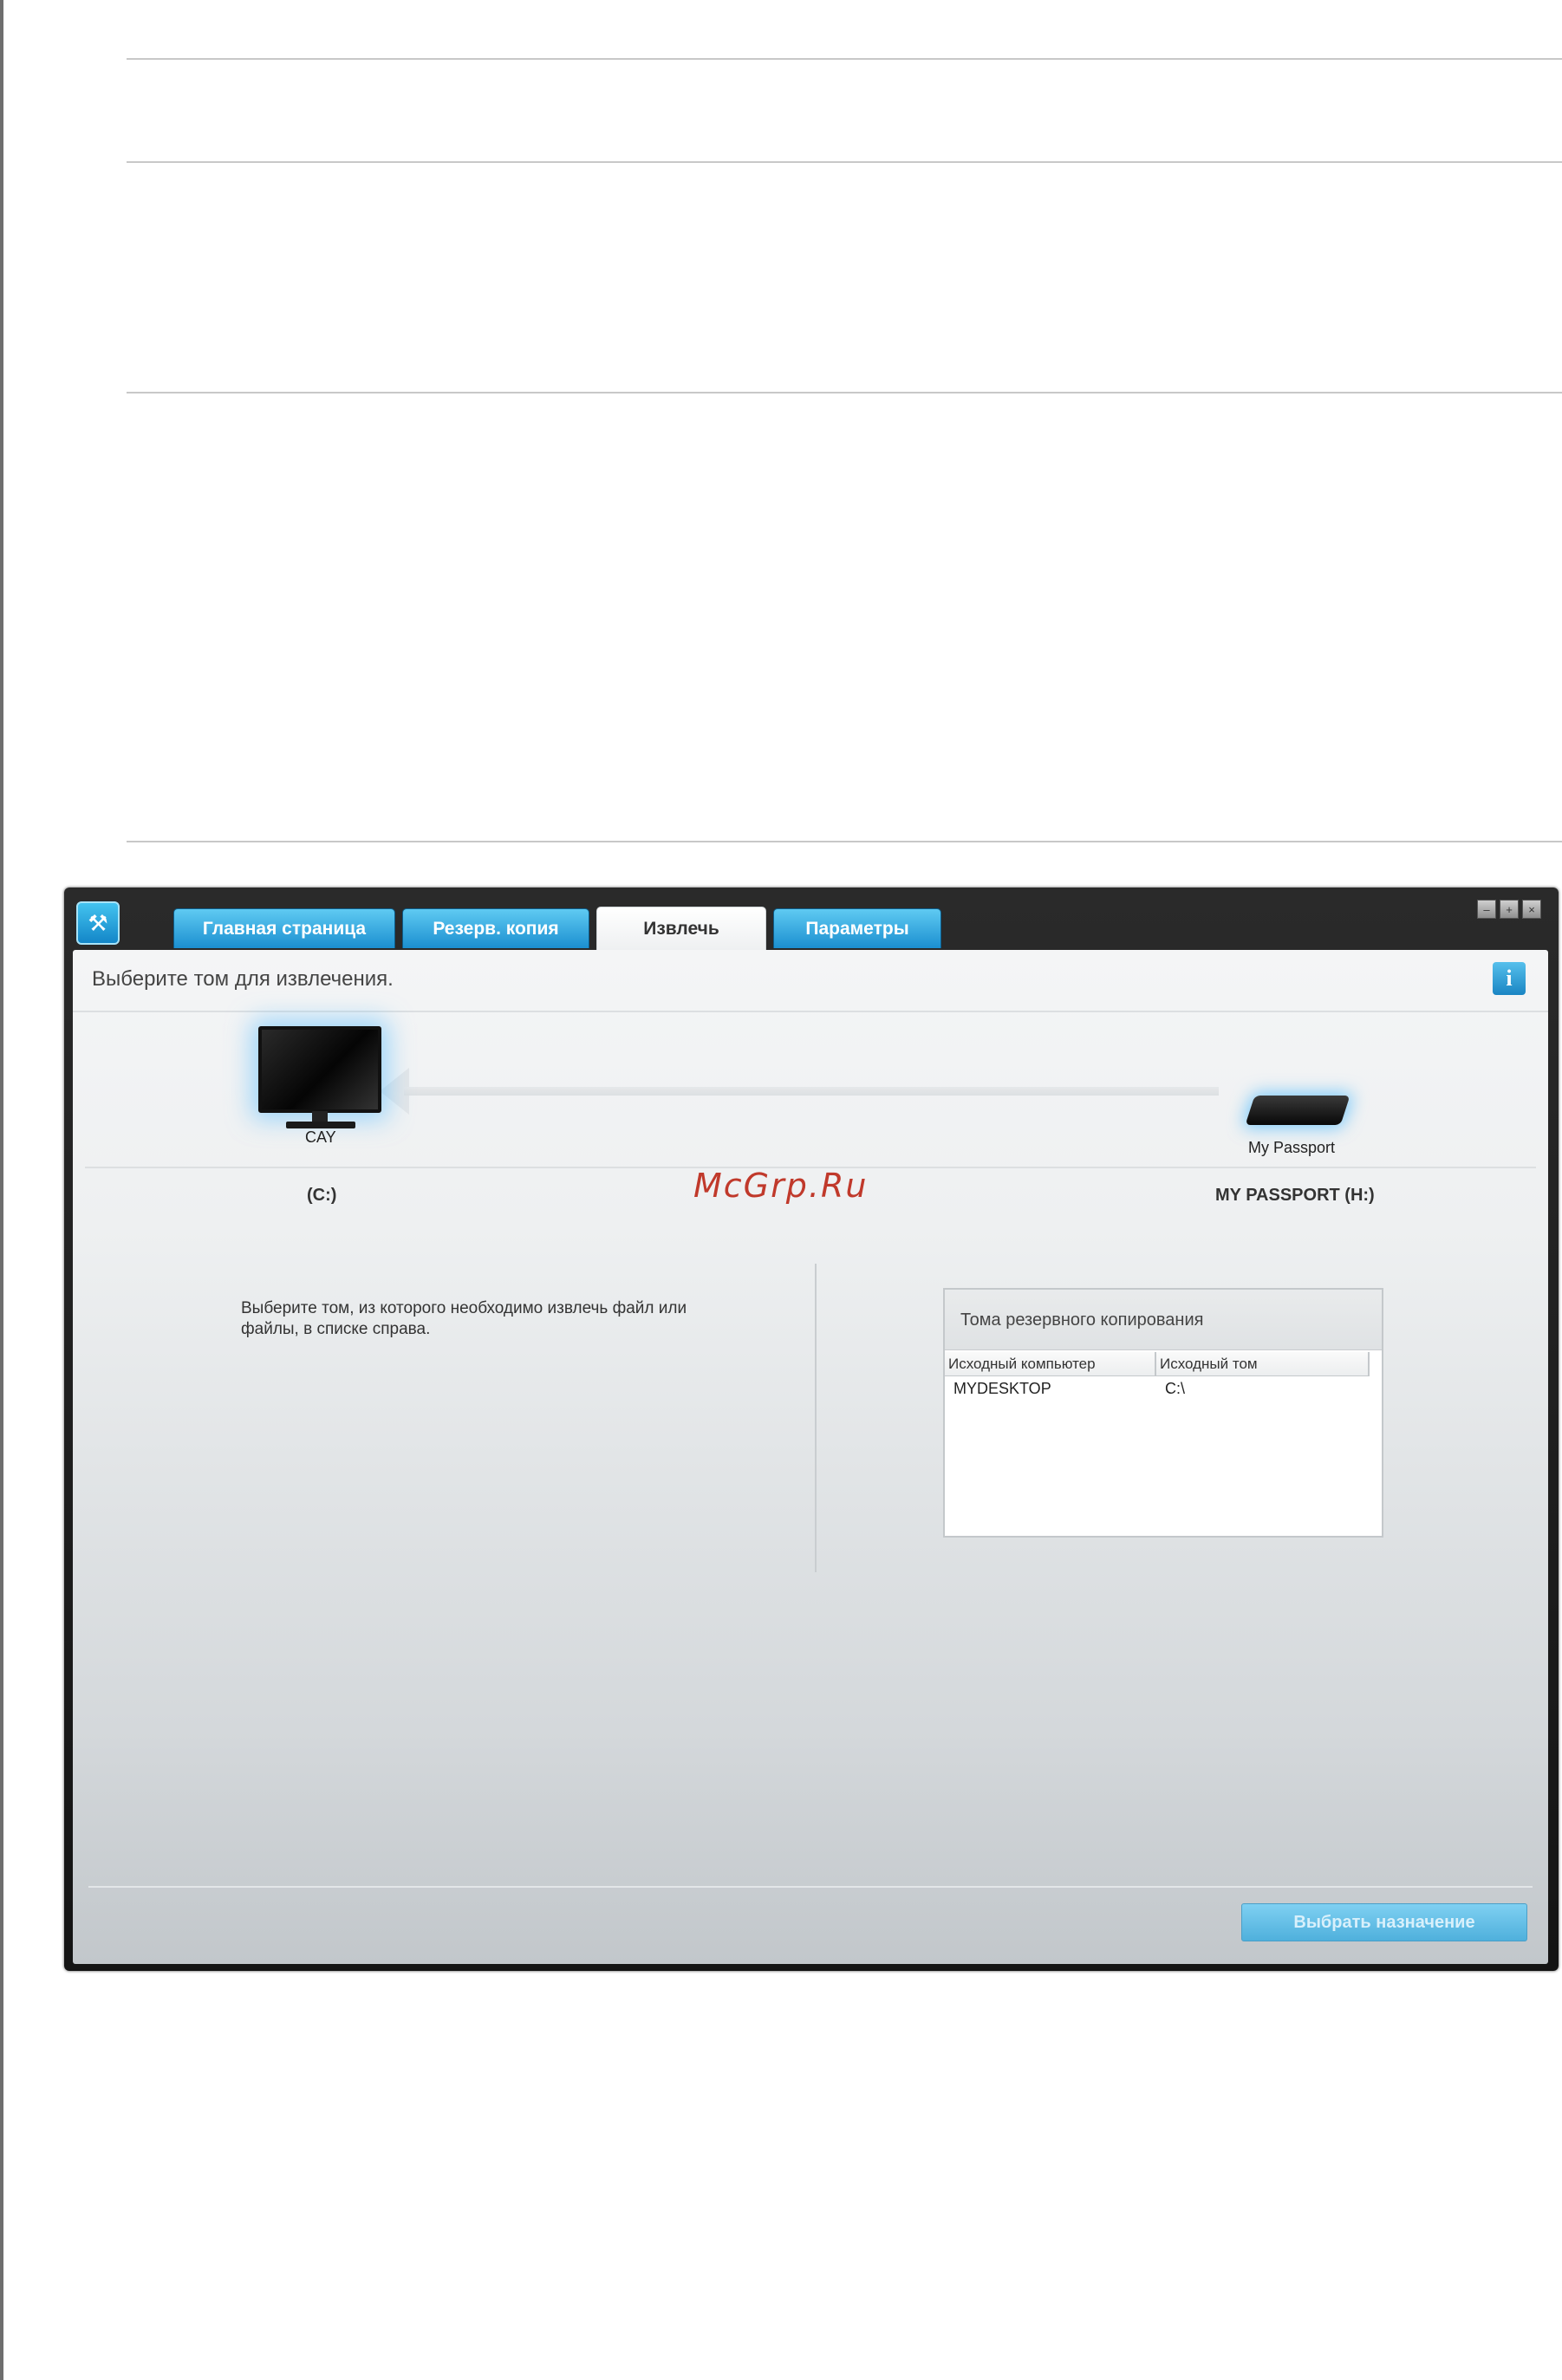  What do you see at coordinates (2, 1190) in the screenshot?
I see `page-left-border` at bounding box center [2, 1190].